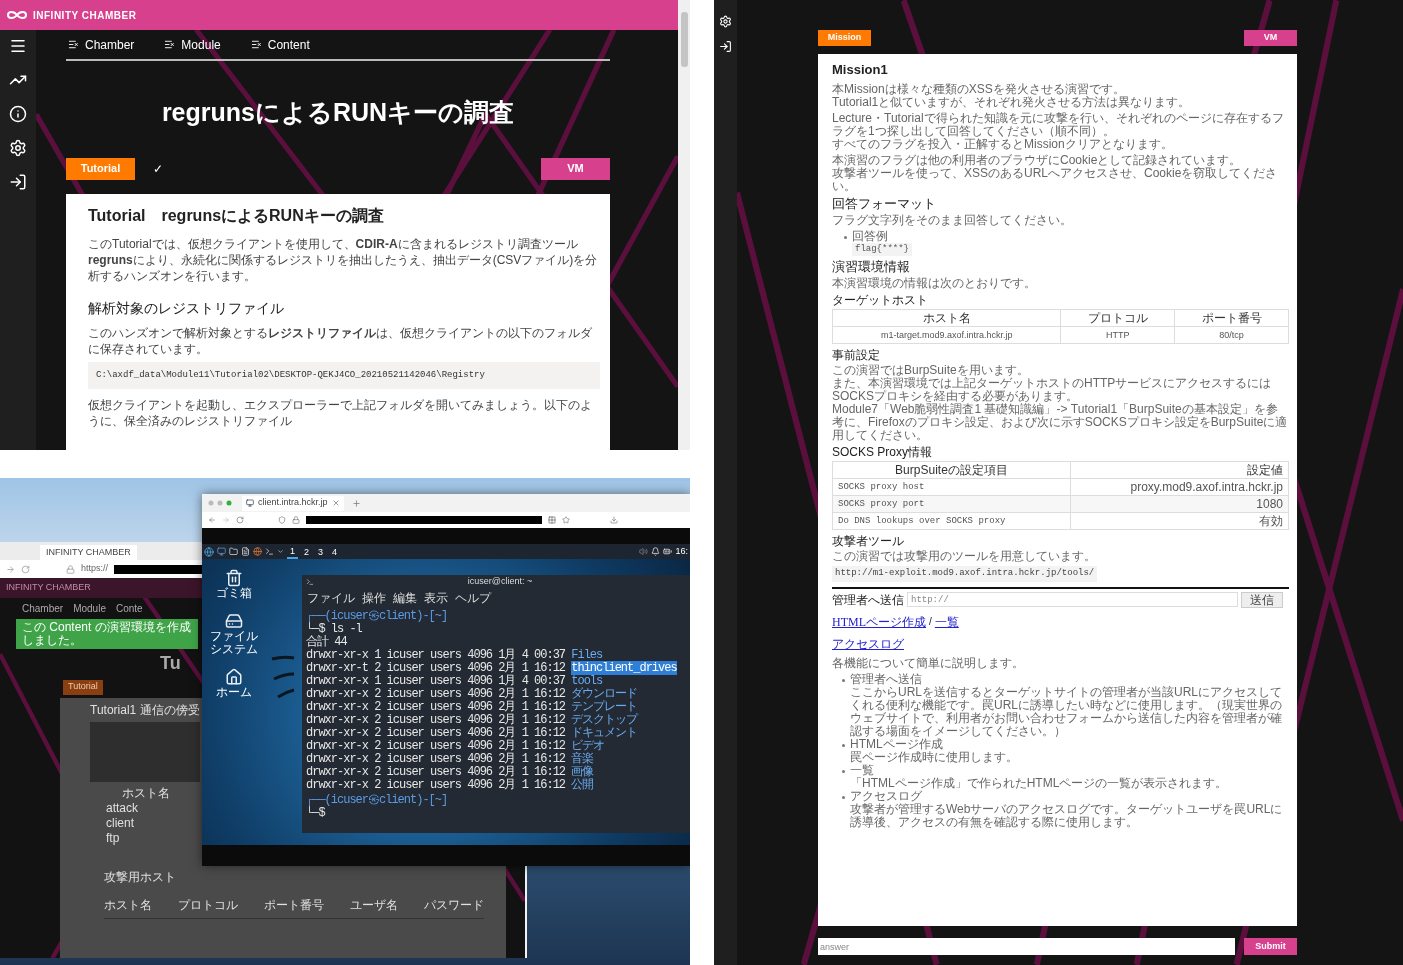 Image resolution: width=1403 pixels, height=965 pixels. Describe the element at coordinates (884, 203) in the screenshot. I see `section-heading: 回答フォーマット` at that location.